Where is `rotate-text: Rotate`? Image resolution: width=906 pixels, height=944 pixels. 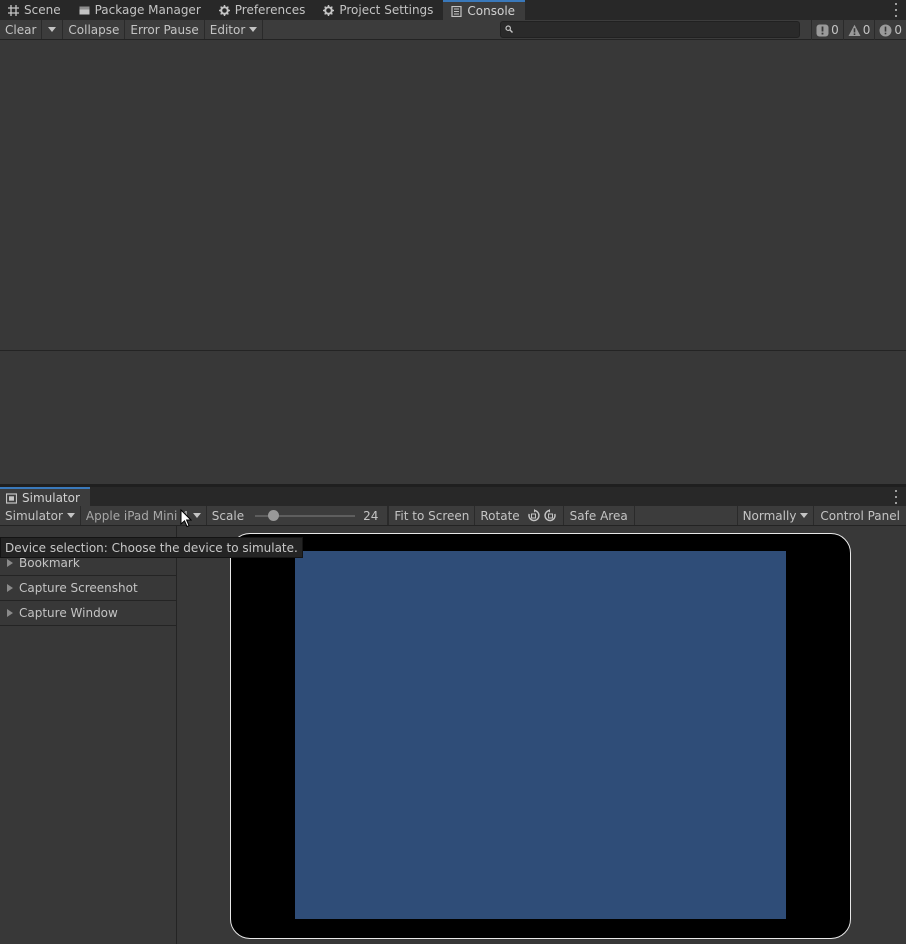
rotate-text: Rotate is located at coordinates (500, 515).